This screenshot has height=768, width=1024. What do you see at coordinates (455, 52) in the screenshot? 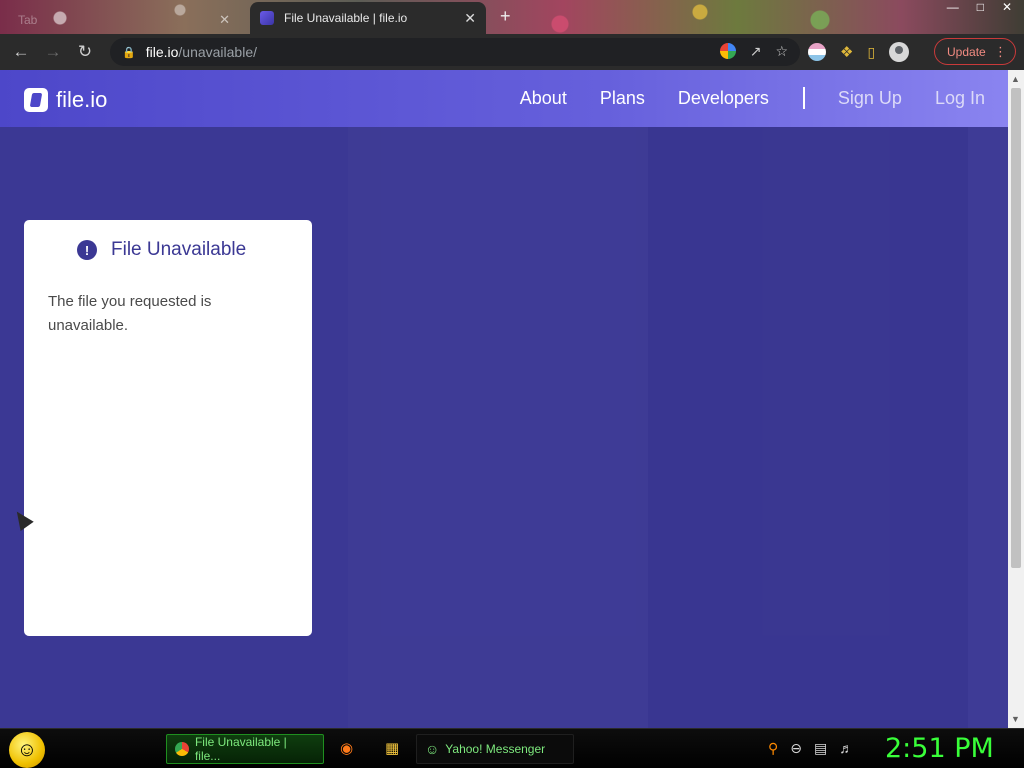
I see `address-bar: 🔒 file.io /unavailable/ ↗ ☆` at bounding box center [455, 52].